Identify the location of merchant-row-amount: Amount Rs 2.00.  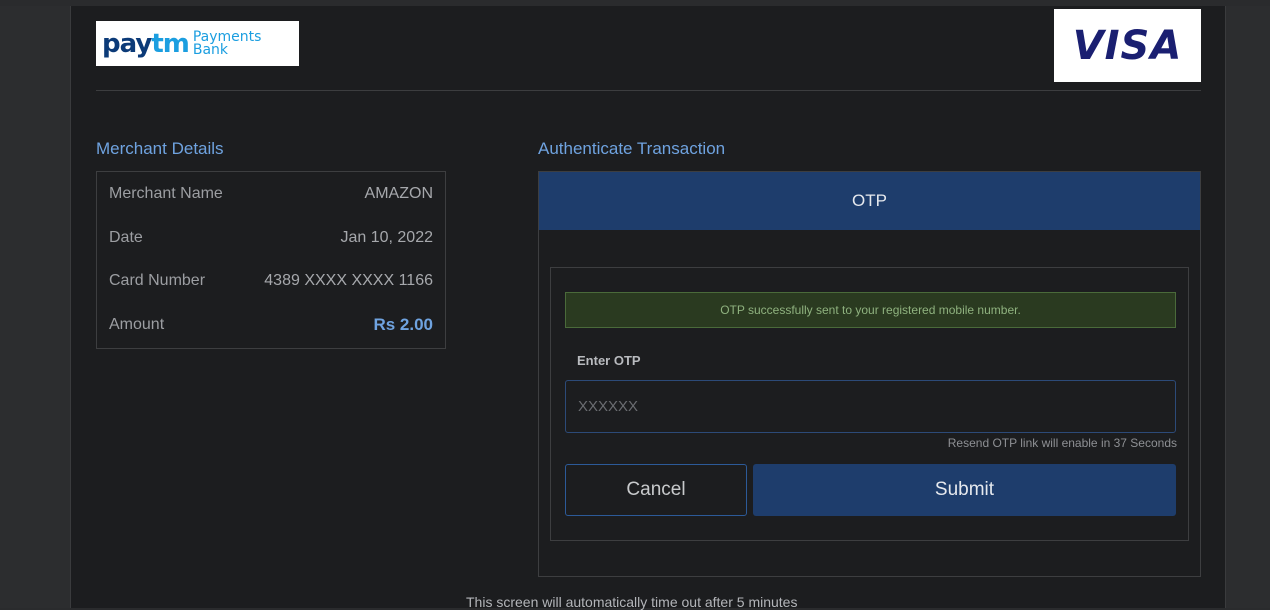
(271, 325).